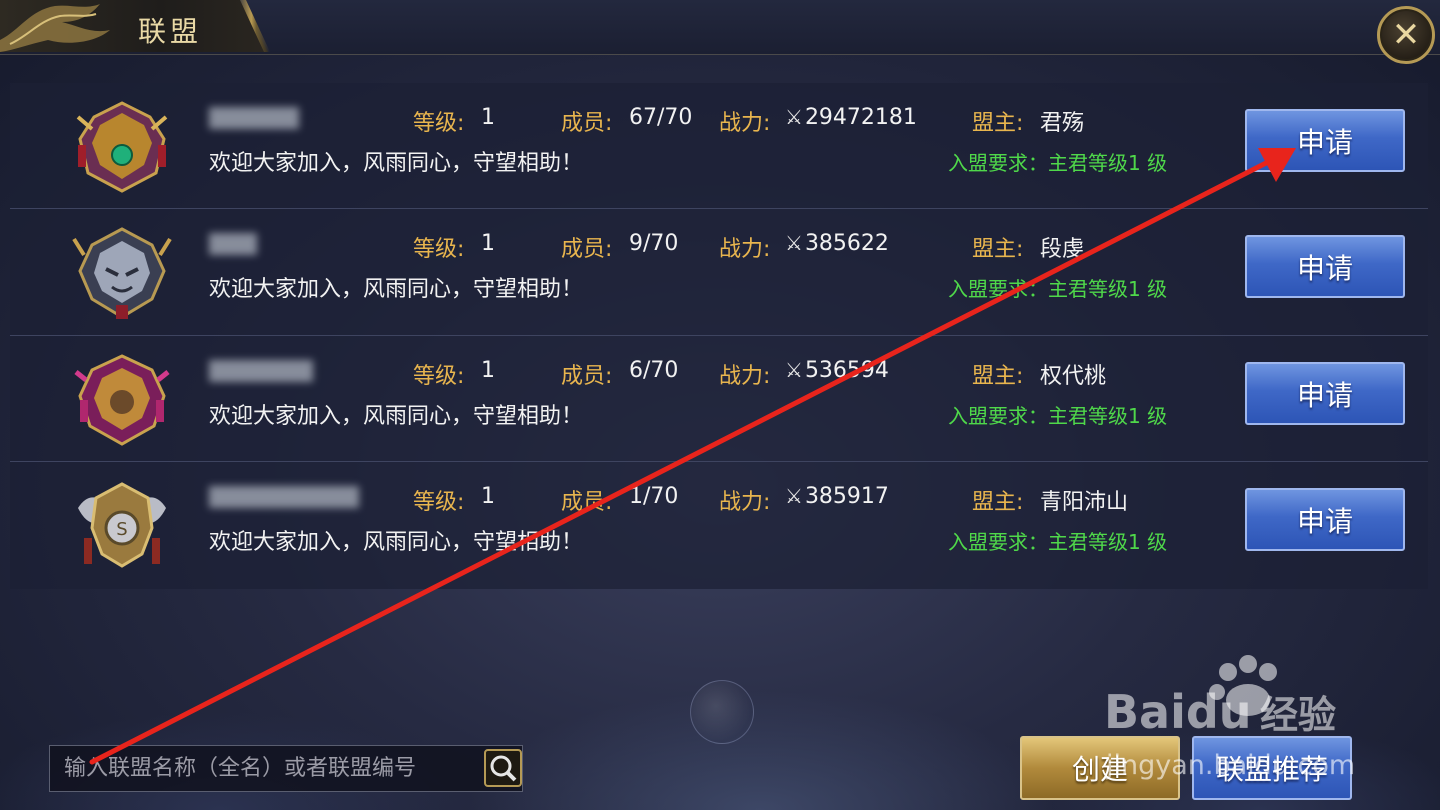  I want to click on window-header: 联盟 ✕, so click(720, 32).